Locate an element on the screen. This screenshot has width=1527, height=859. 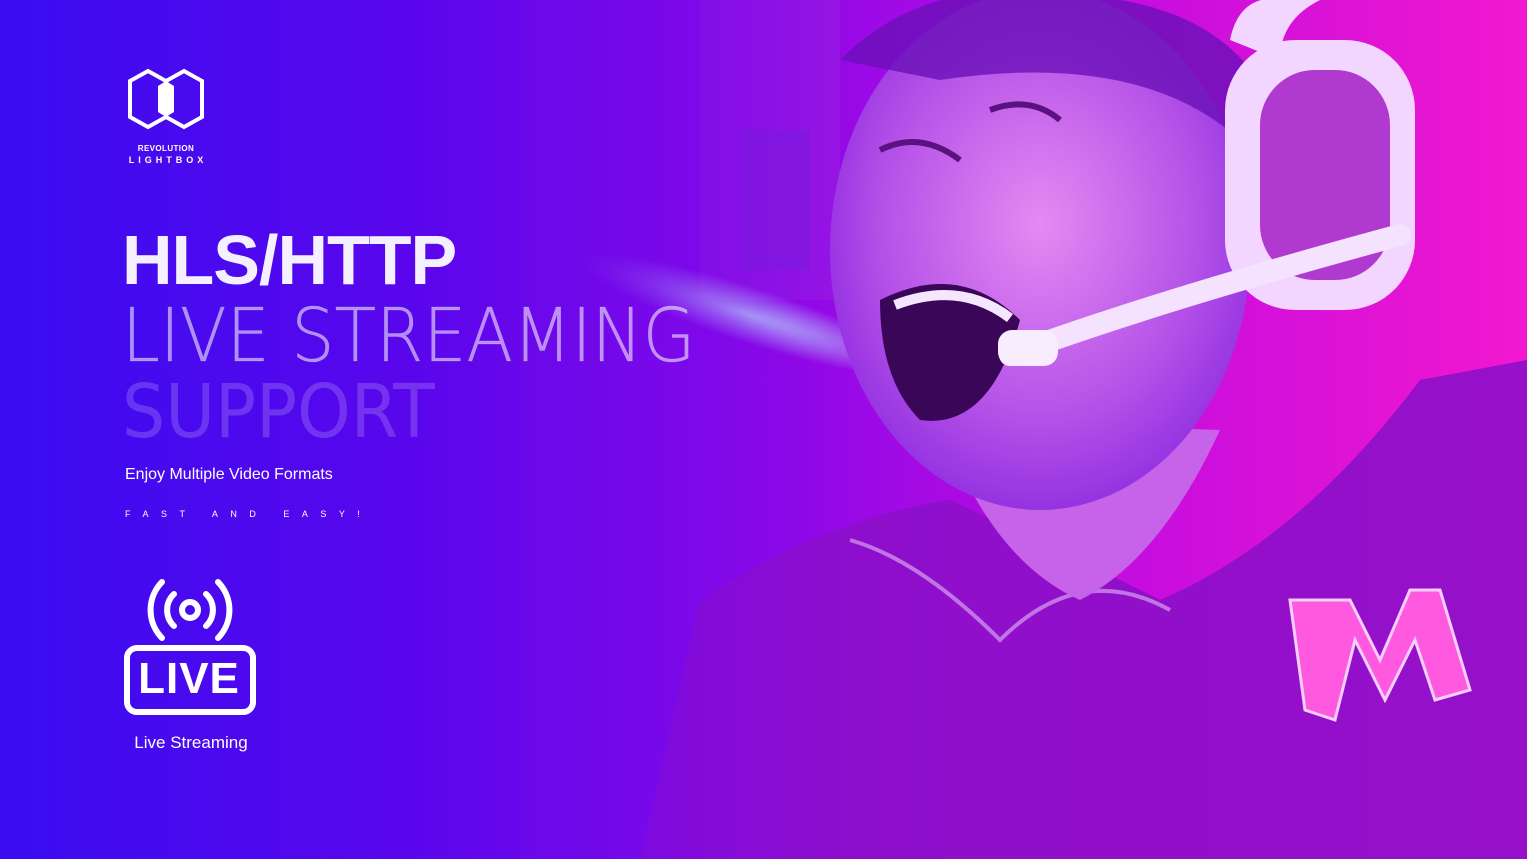
brand-logo: REVOLUTION LIGHTBOX is located at coordinates (166, 116).